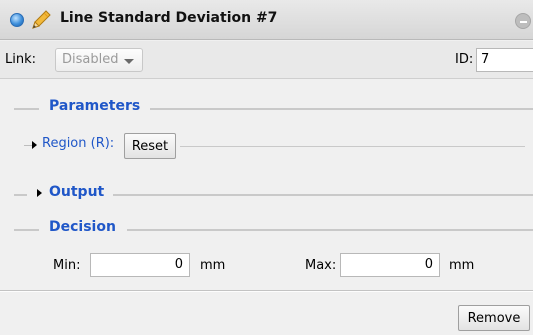  I want to click on id-input: 7, so click(504, 60).